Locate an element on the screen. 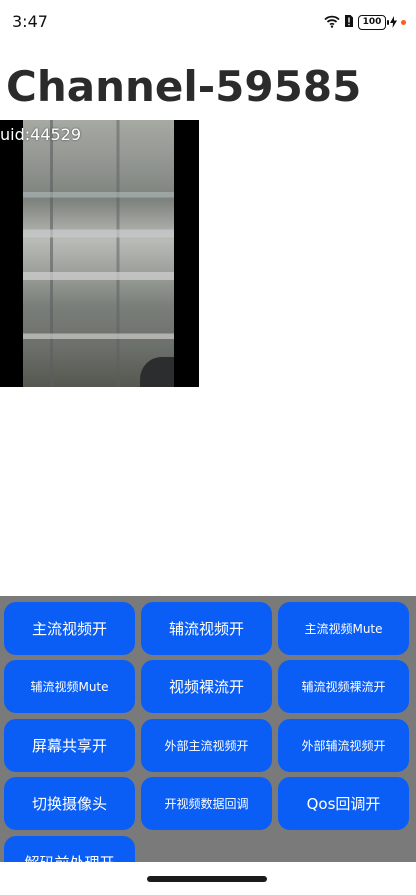 Image resolution: width=416 pixels, height=895 pixels. status-bar: 3:47 100 is located at coordinates (208, 22).